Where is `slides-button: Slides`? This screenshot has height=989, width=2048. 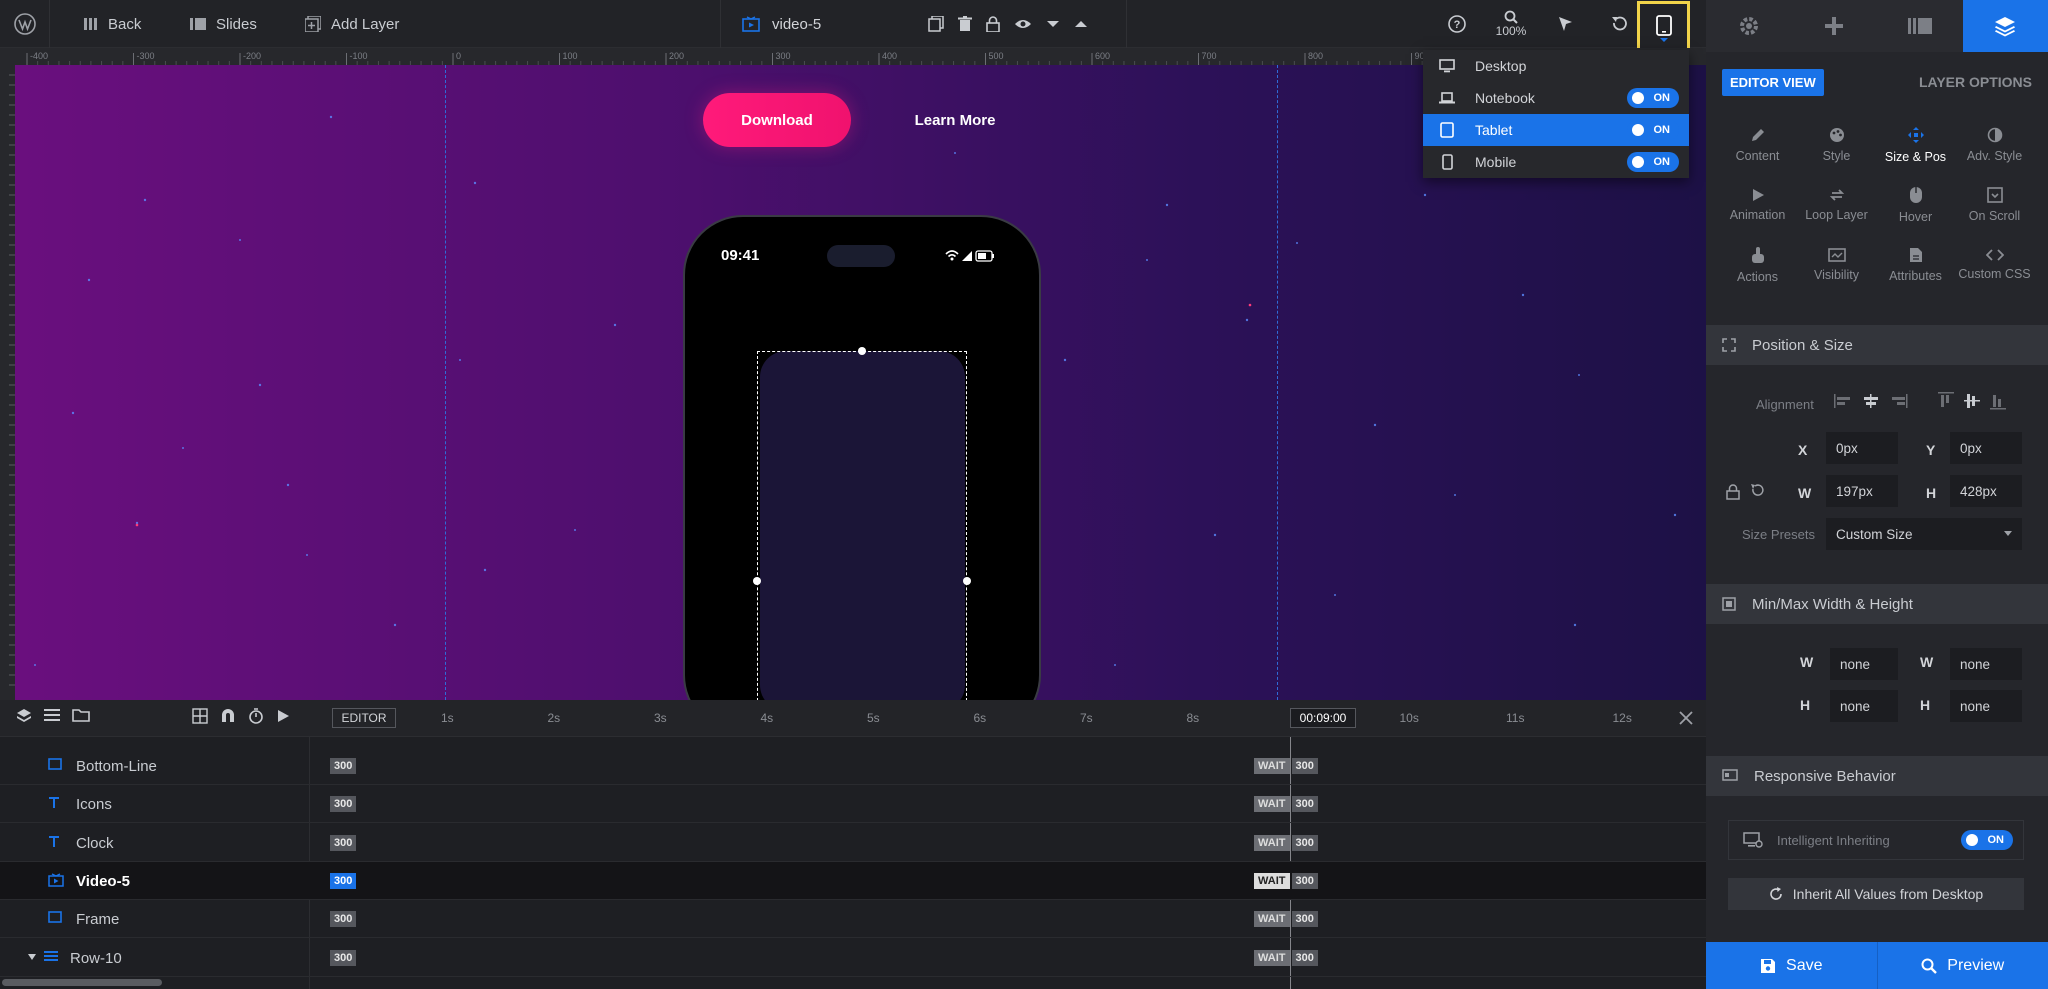 slides-button: Slides is located at coordinates (223, 24).